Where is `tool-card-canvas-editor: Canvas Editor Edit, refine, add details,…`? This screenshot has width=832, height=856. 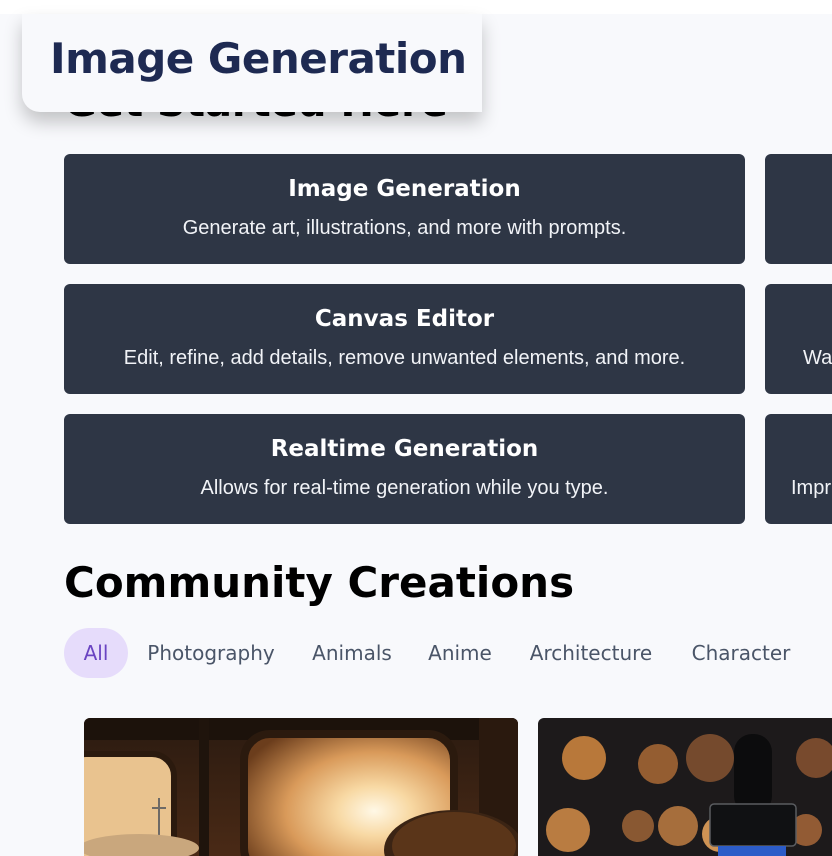 tool-card-canvas-editor: Canvas Editor Edit, refine, add details,… is located at coordinates (404, 339).